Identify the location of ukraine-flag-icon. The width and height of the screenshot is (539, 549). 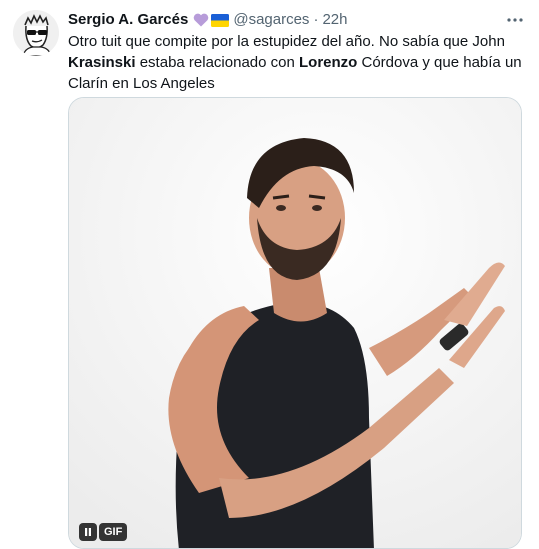
(220, 20).